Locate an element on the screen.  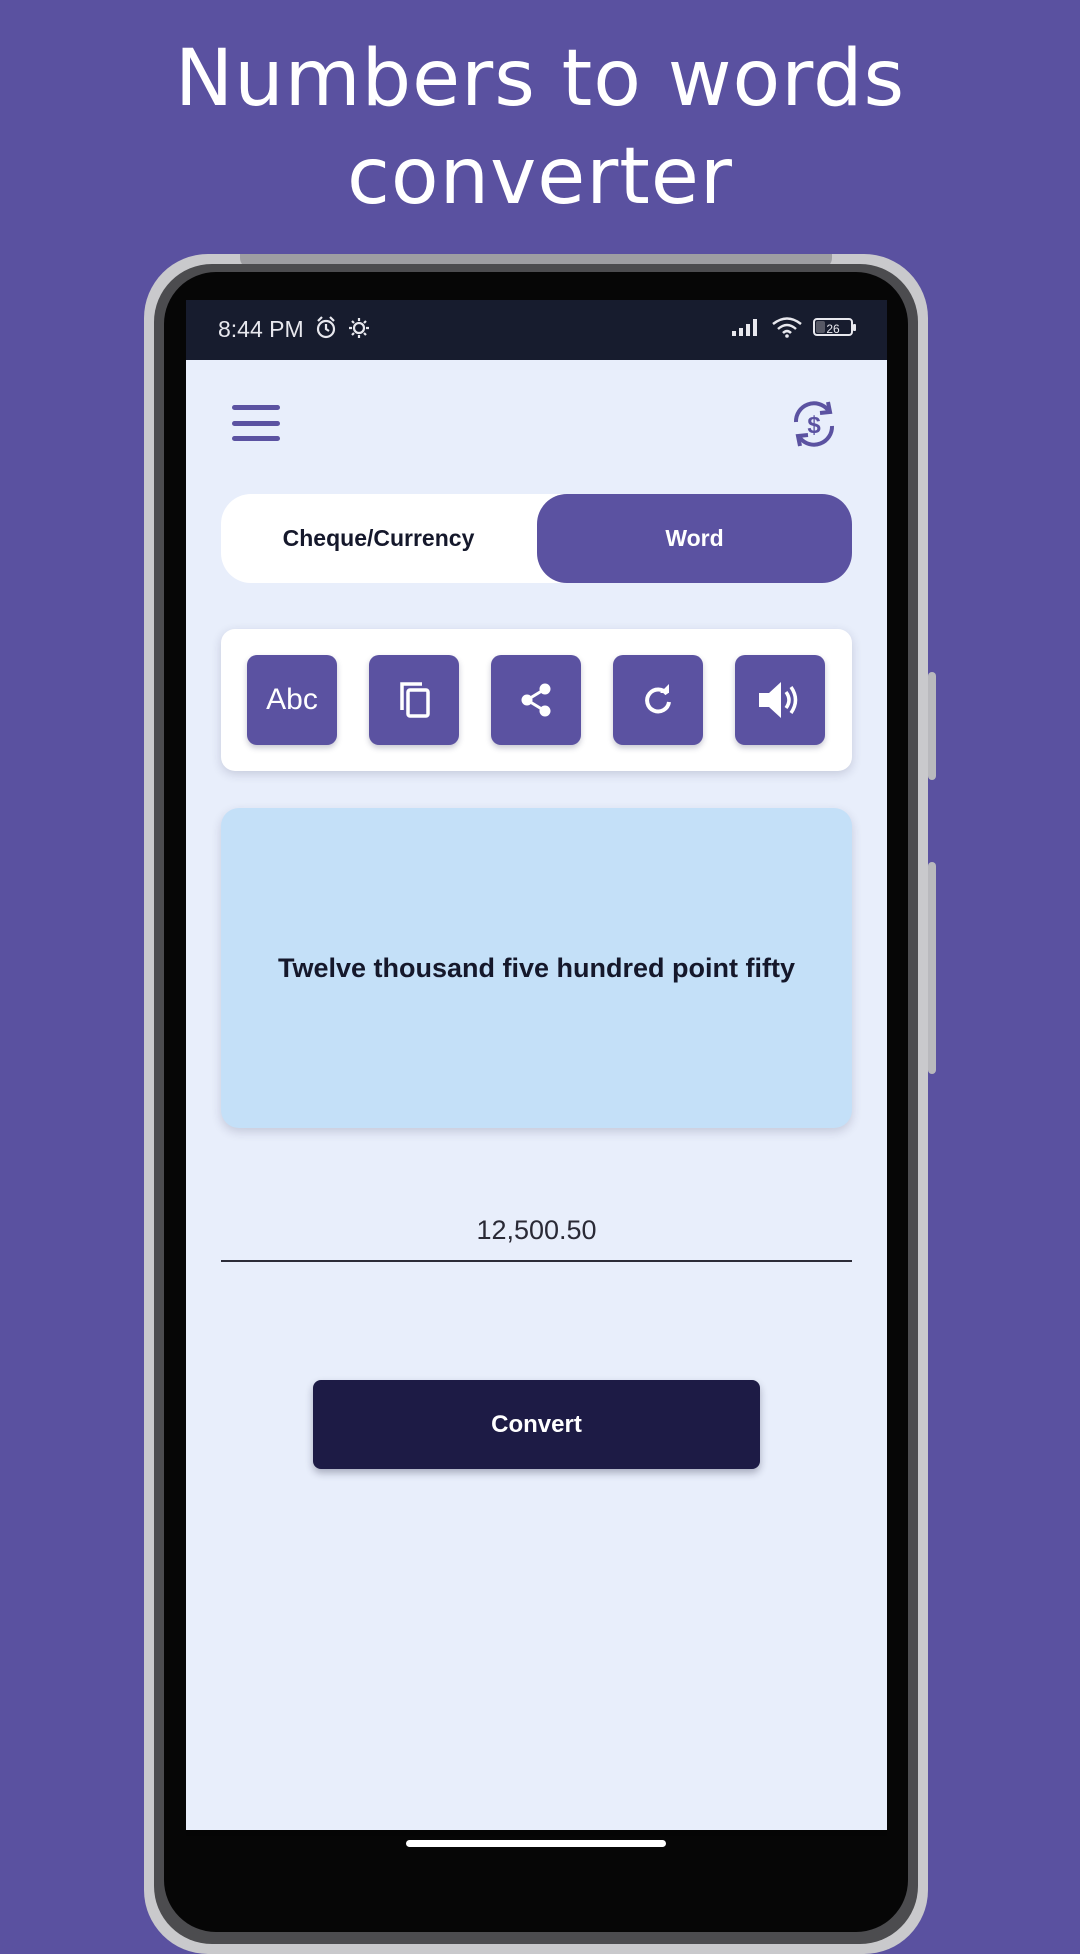
share-button is located at coordinates (536, 700).